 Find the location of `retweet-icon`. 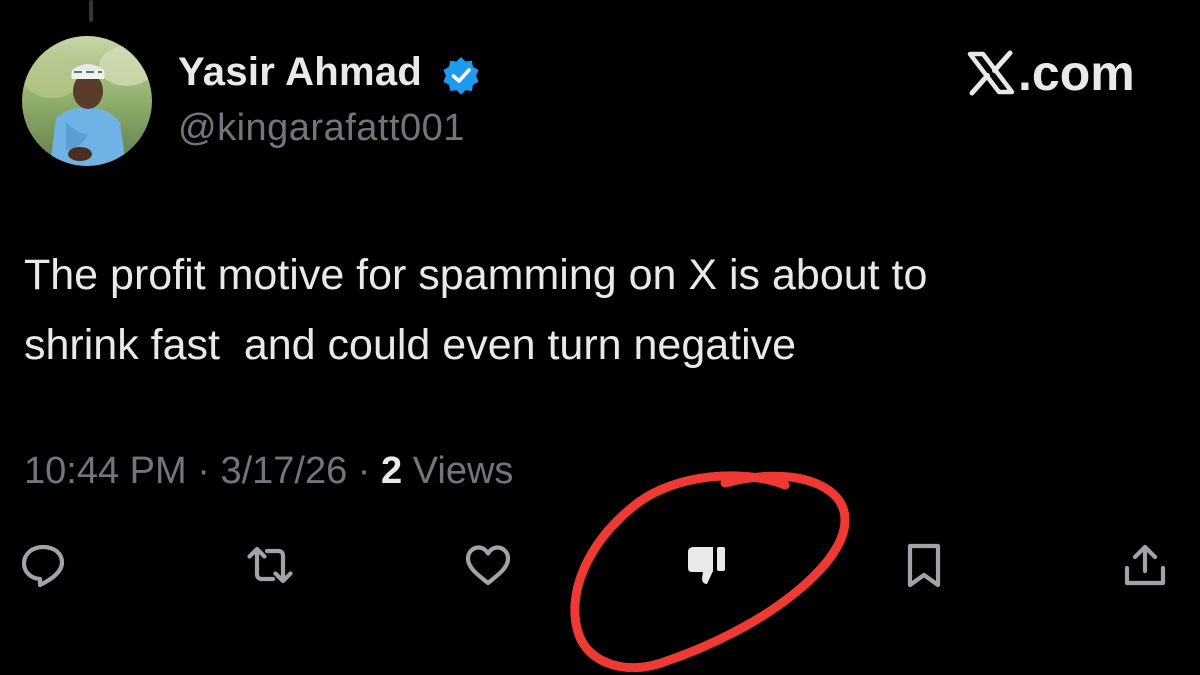

retweet-icon is located at coordinates (270, 565).